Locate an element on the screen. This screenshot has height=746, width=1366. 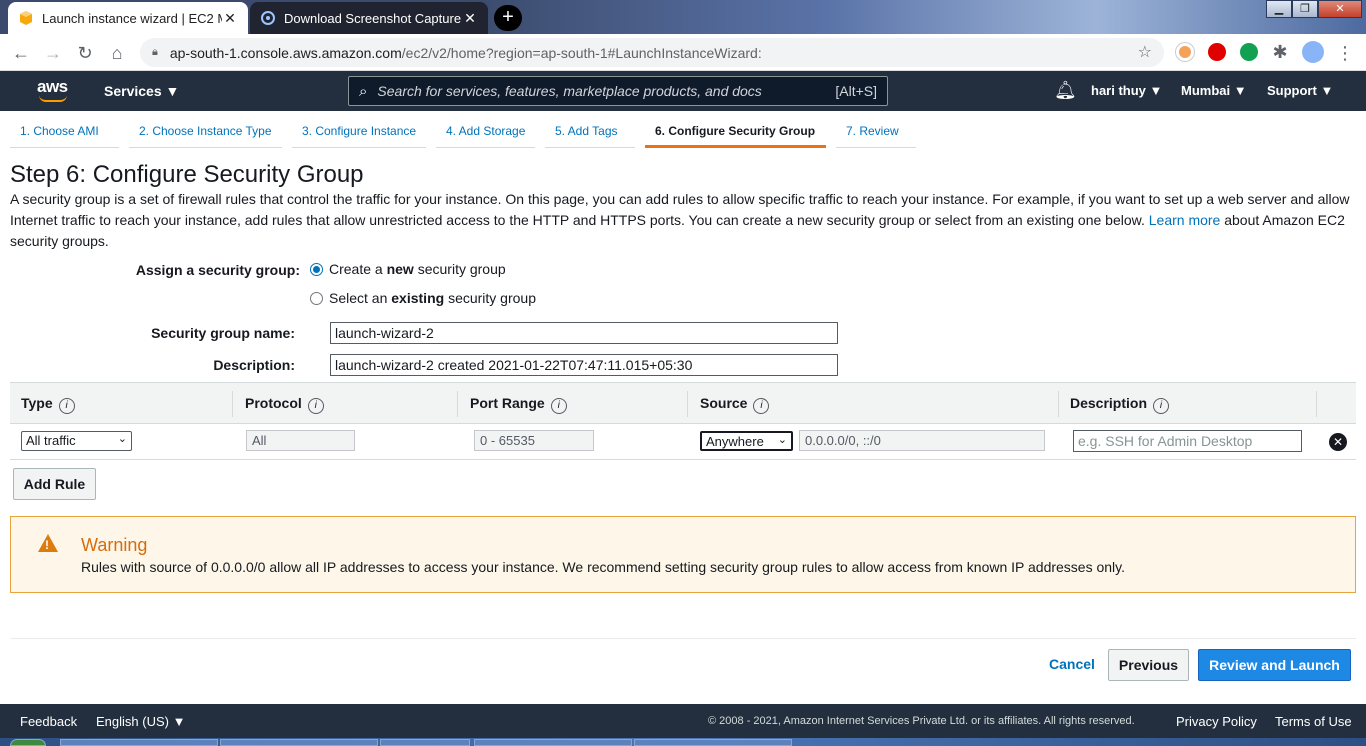
aws-logo: aws is located at coordinates (52, 89).